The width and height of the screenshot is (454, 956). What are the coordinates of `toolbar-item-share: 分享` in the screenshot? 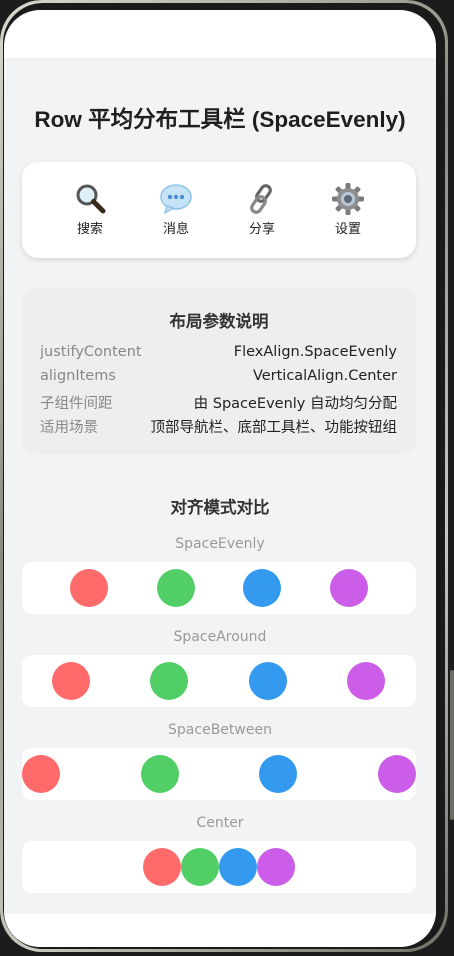 It's located at (262, 209).